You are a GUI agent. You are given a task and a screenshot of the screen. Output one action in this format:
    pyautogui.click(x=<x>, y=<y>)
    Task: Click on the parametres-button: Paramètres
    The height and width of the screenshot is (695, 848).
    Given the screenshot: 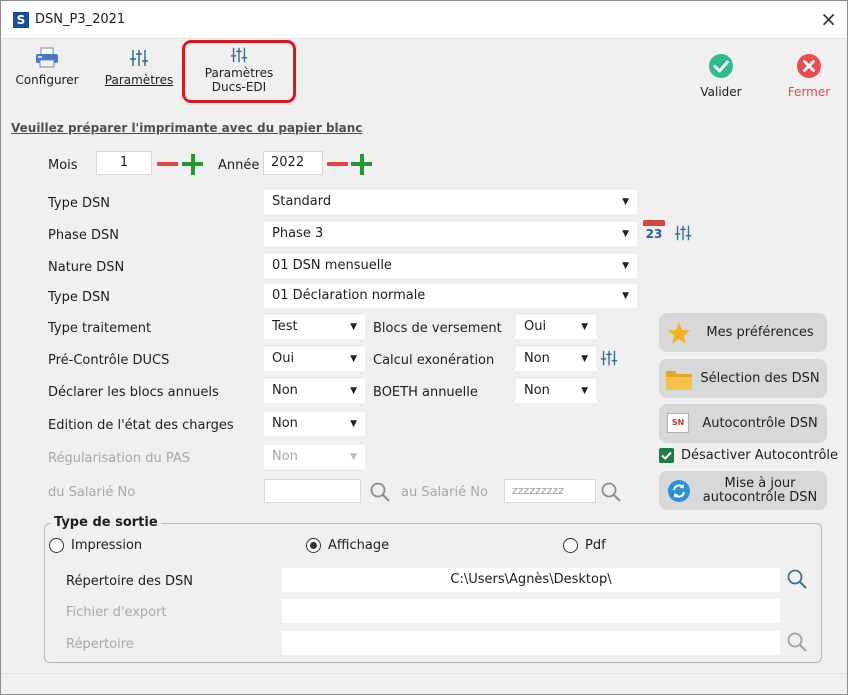 What is the action you would take?
    pyautogui.click(x=139, y=66)
    